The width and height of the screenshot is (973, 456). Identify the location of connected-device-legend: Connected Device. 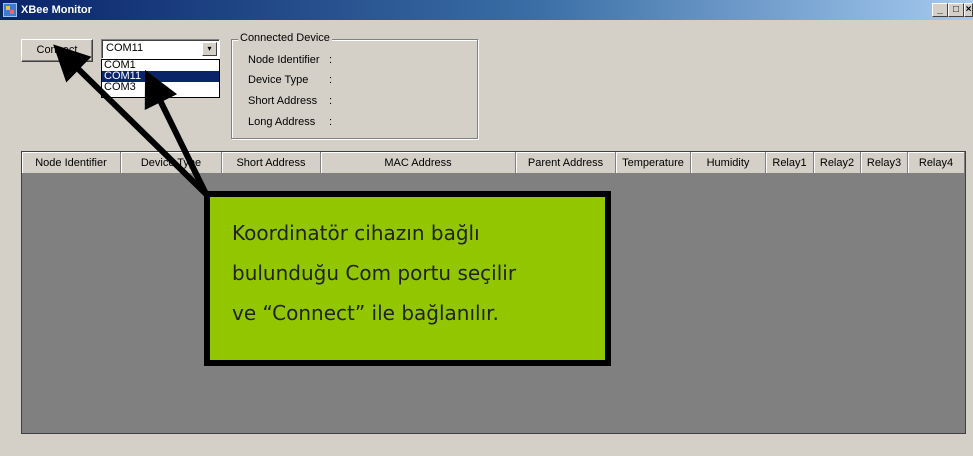
(285, 38).